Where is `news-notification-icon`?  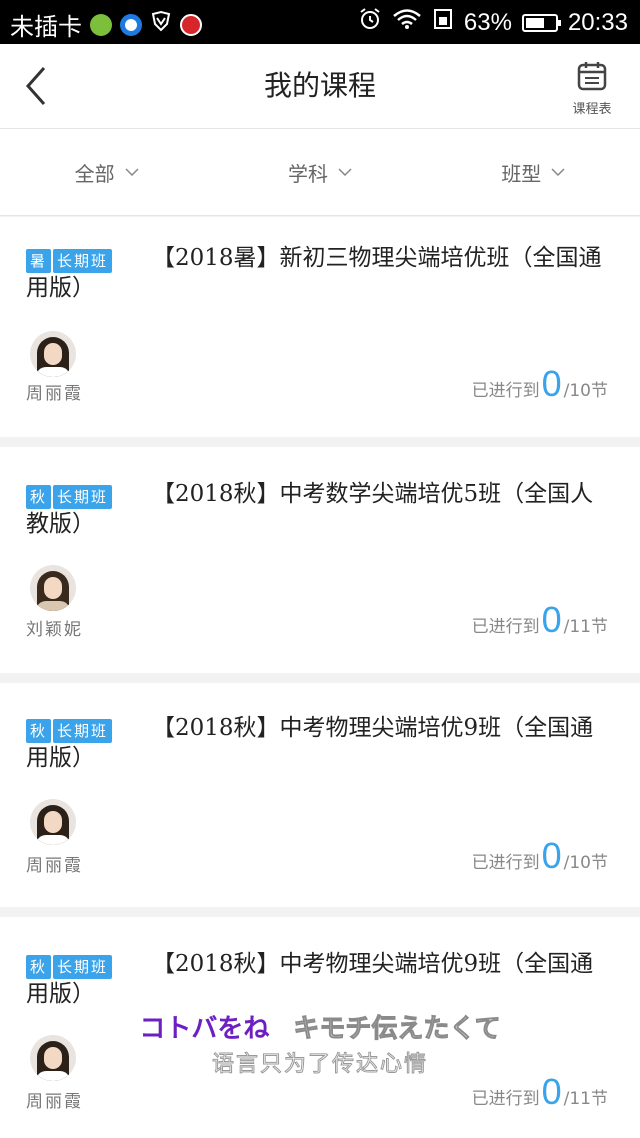
news-notification-icon is located at coordinates (191, 24).